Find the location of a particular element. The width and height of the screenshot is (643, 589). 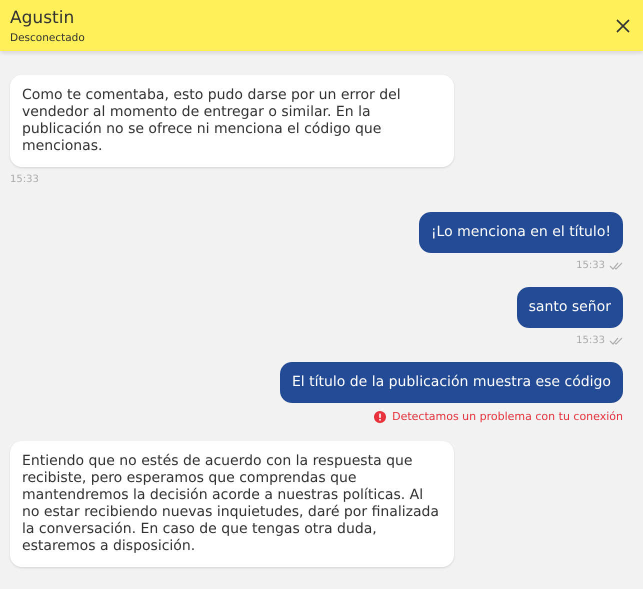

message-bubble: Entiendo que no estés de acuerdo con la respuesta que recibiste, pero esperamos que comprendas que mantendremos la decisión acorde a nuestras políticas. Al no estar recibiendo nuevas inquietudes, daré por finalizada la conversación. En caso de que tengas otra duda, estaremos a disposición. is located at coordinates (232, 504).